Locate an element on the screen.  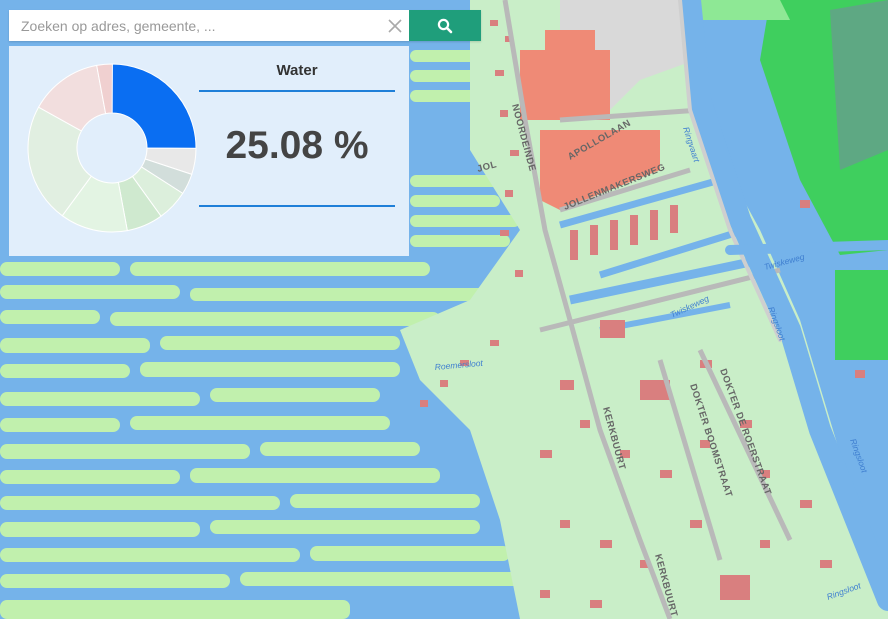
panel-title: Water is located at coordinates (297, 70).